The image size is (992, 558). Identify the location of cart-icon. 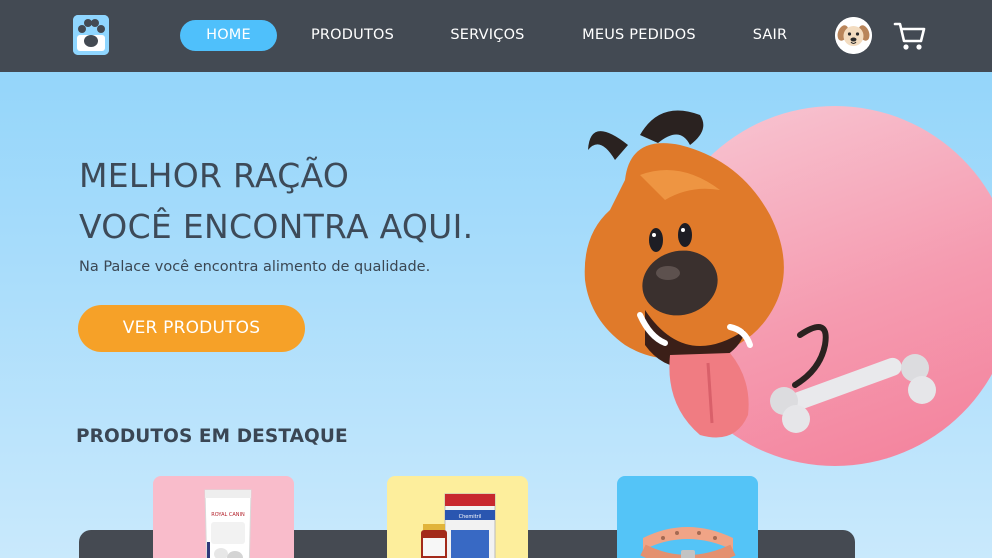
(909, 36).